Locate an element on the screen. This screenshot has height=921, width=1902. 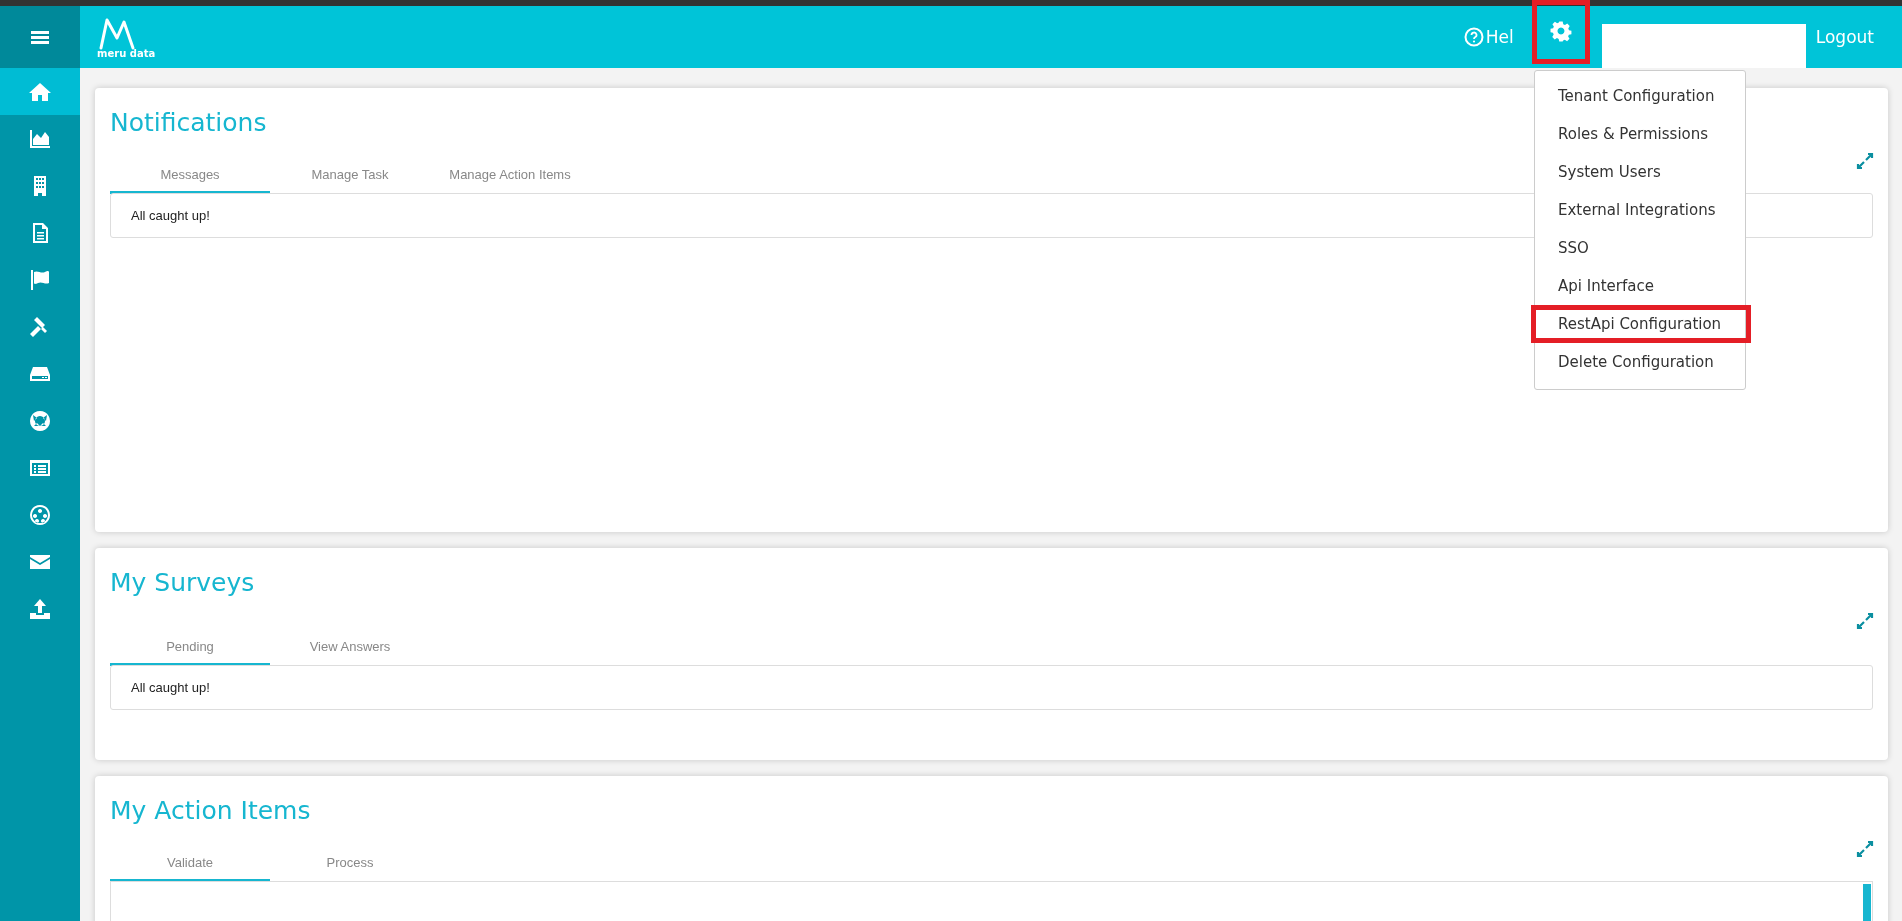
help-link: Hel is located at coordinates (1488, 37).